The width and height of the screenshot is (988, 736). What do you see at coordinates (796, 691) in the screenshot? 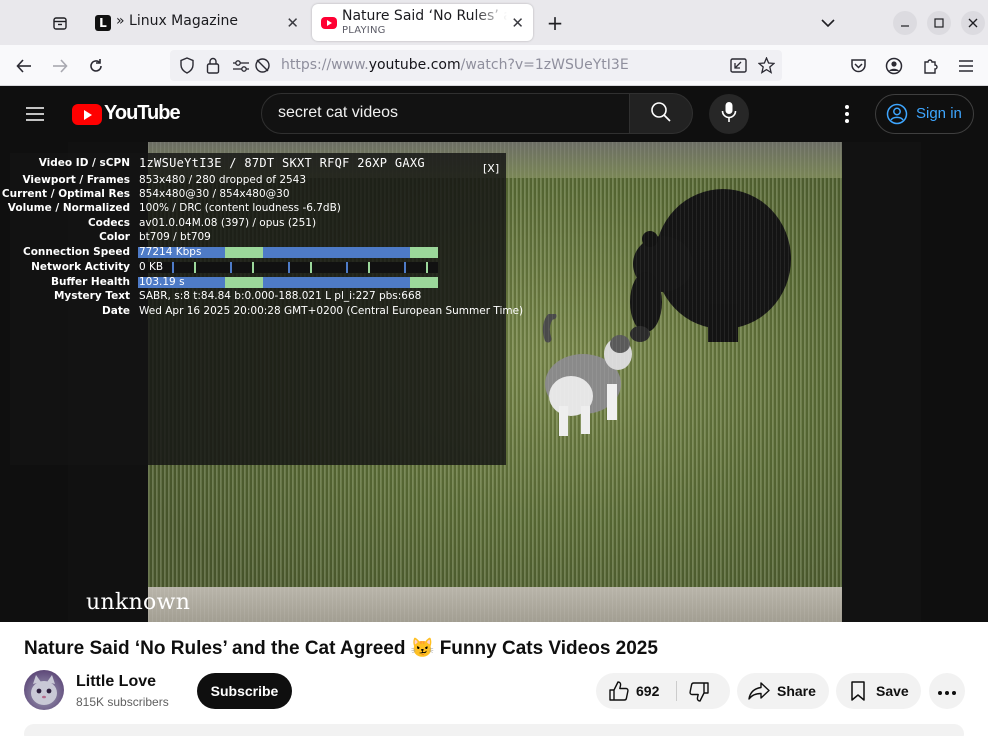
I see `share-label: Share` at bounding box center [796, 691].